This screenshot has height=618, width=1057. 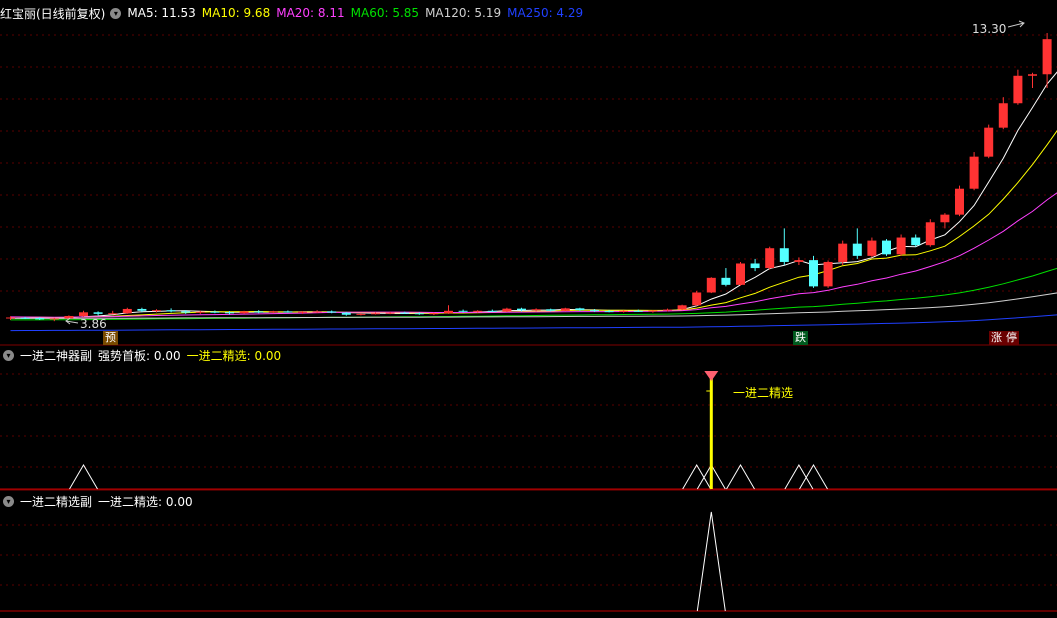 What do you see at coordinates (93, 324) in the screenshot?
I see `low-price-label: 3.86` at bounding box center [93, 324].